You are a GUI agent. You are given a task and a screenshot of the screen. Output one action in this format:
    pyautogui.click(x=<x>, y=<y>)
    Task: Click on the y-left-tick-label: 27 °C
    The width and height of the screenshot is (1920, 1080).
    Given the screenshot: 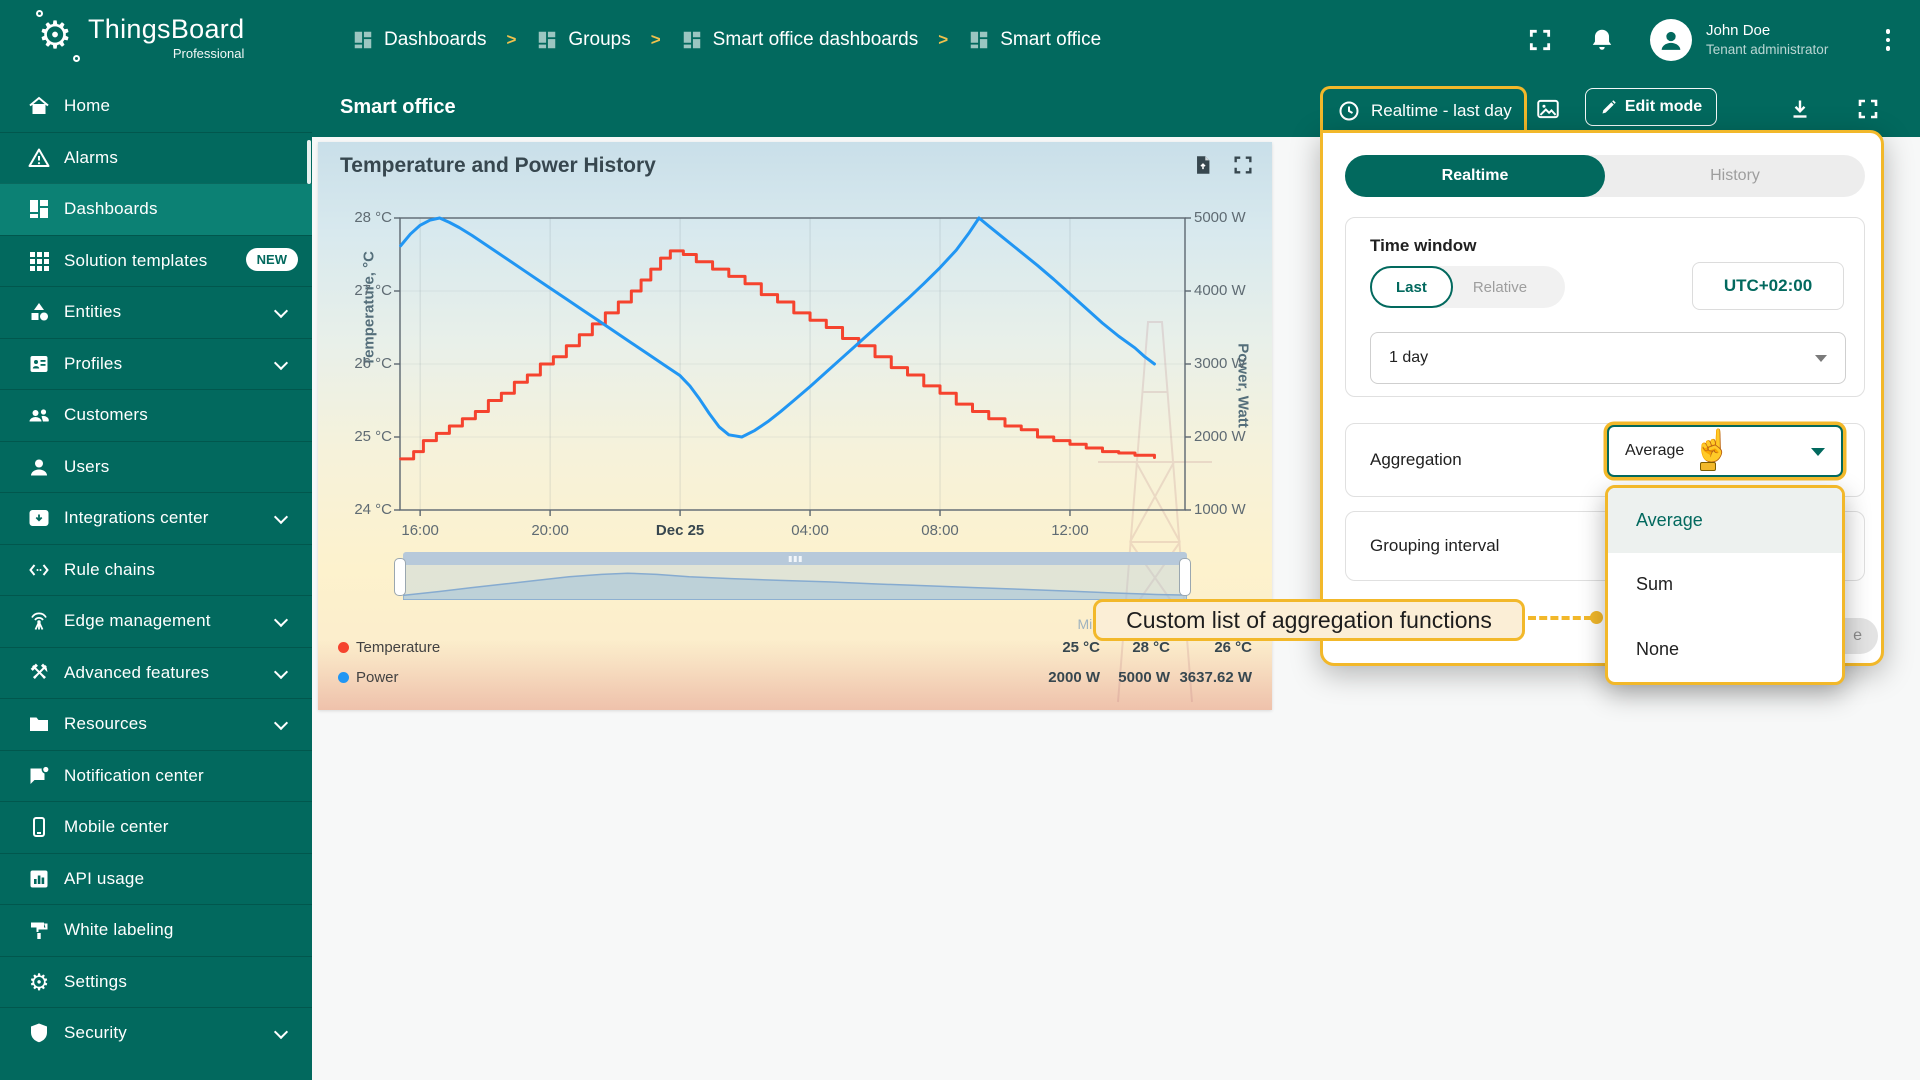 What is the action you would take?
    pyautogui.click(x=373, y=290)
    